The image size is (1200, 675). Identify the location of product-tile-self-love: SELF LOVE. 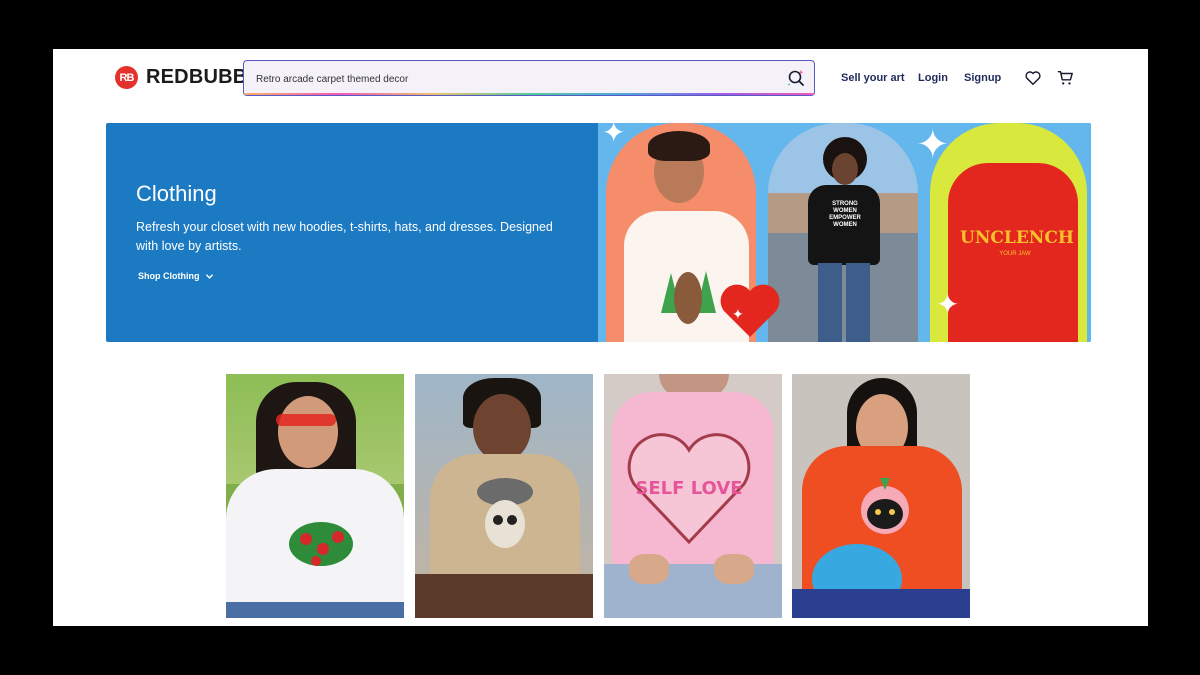
(693, 496).